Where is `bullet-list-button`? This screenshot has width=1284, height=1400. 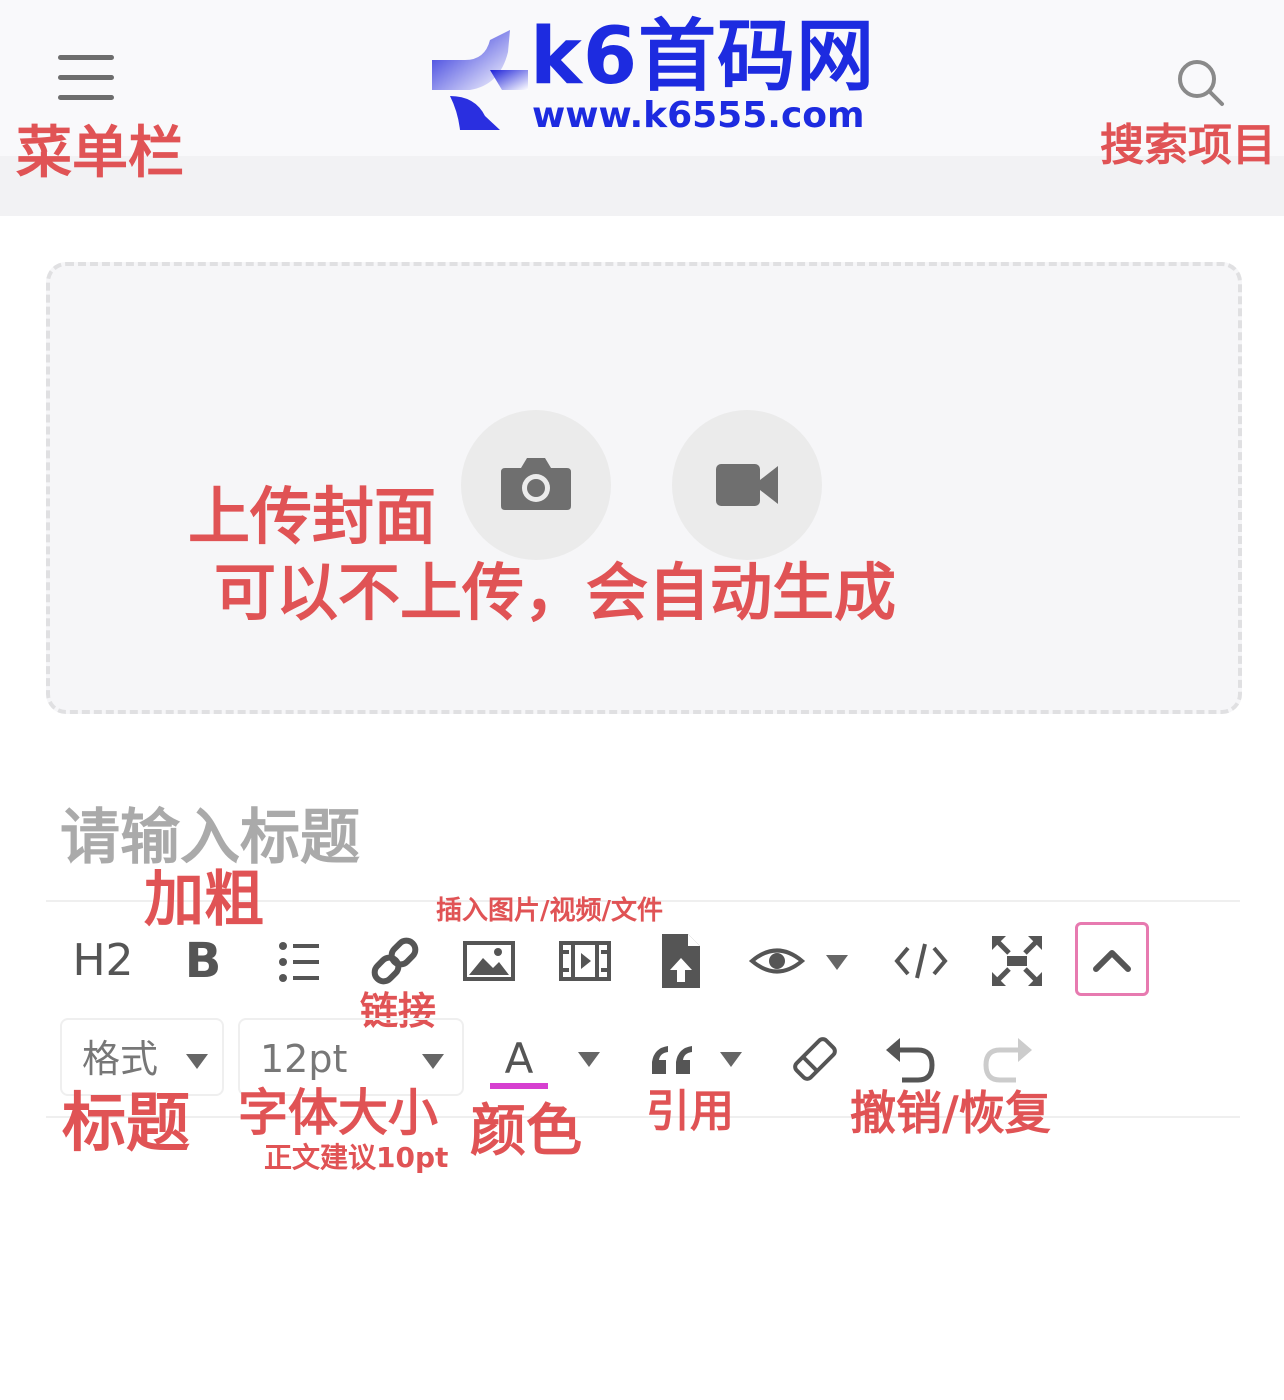
bullet-list-button is located at coordinates (299, 961).